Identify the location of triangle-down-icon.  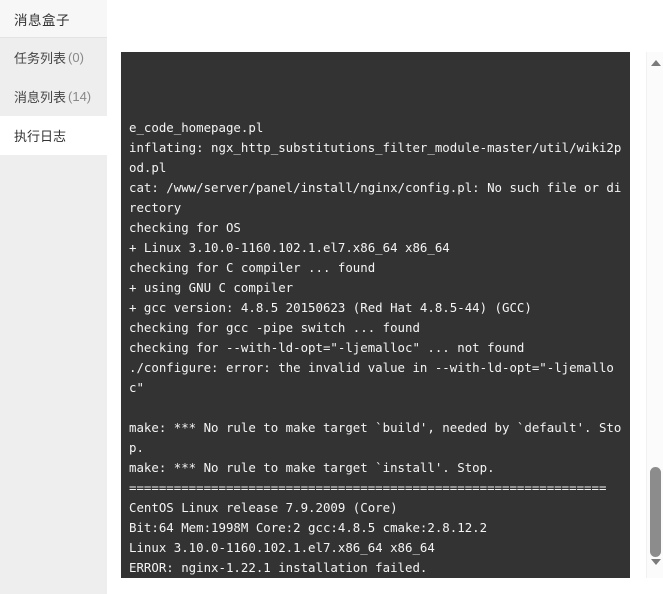
(655, 561).